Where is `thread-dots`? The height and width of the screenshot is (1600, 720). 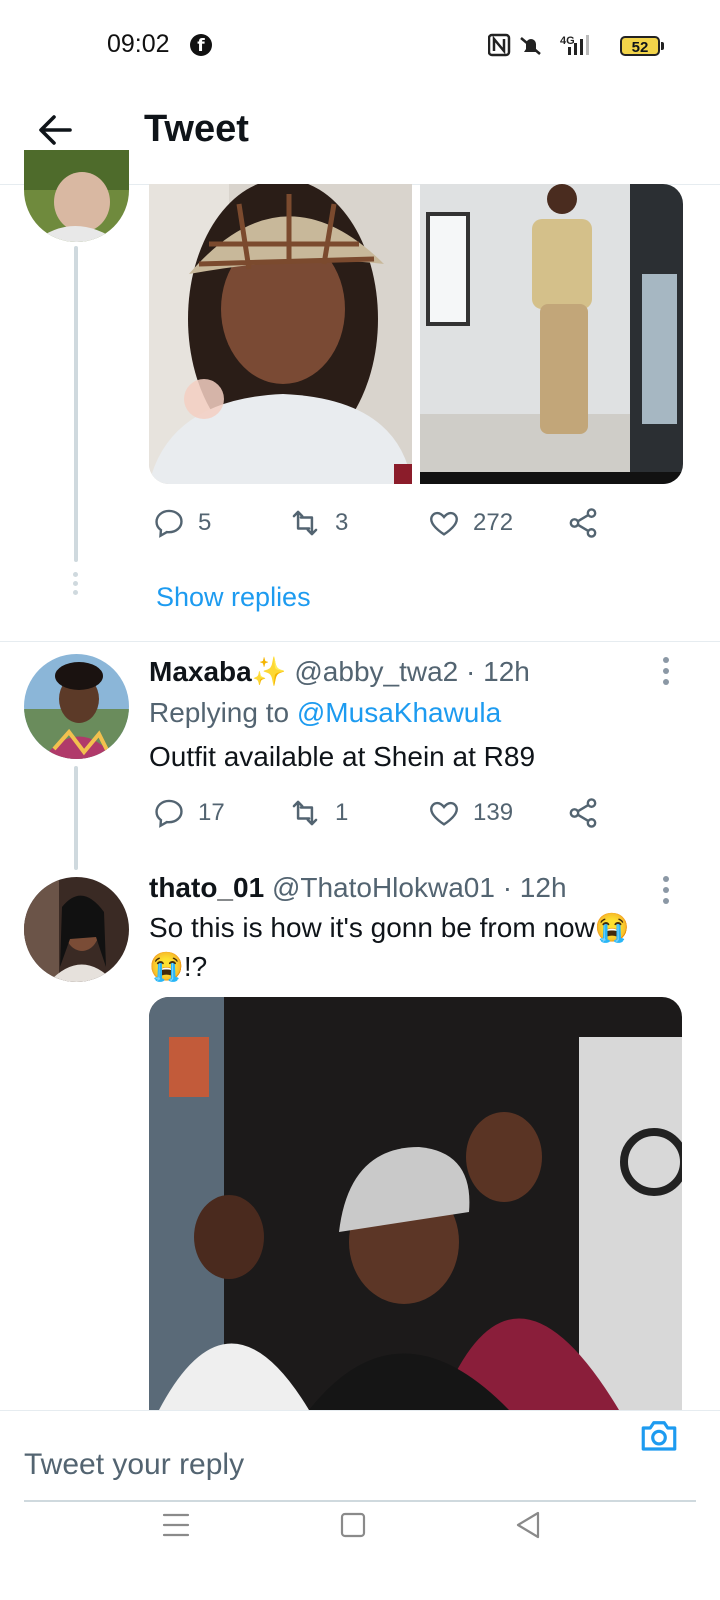
thread-dots is located at coordinates (75, 585).